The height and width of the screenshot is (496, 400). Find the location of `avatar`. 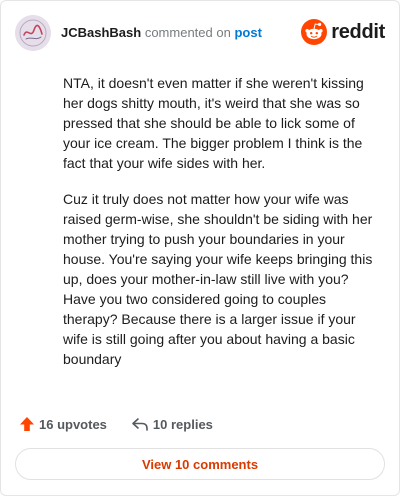

avatar is located at coordinates (33, 33).